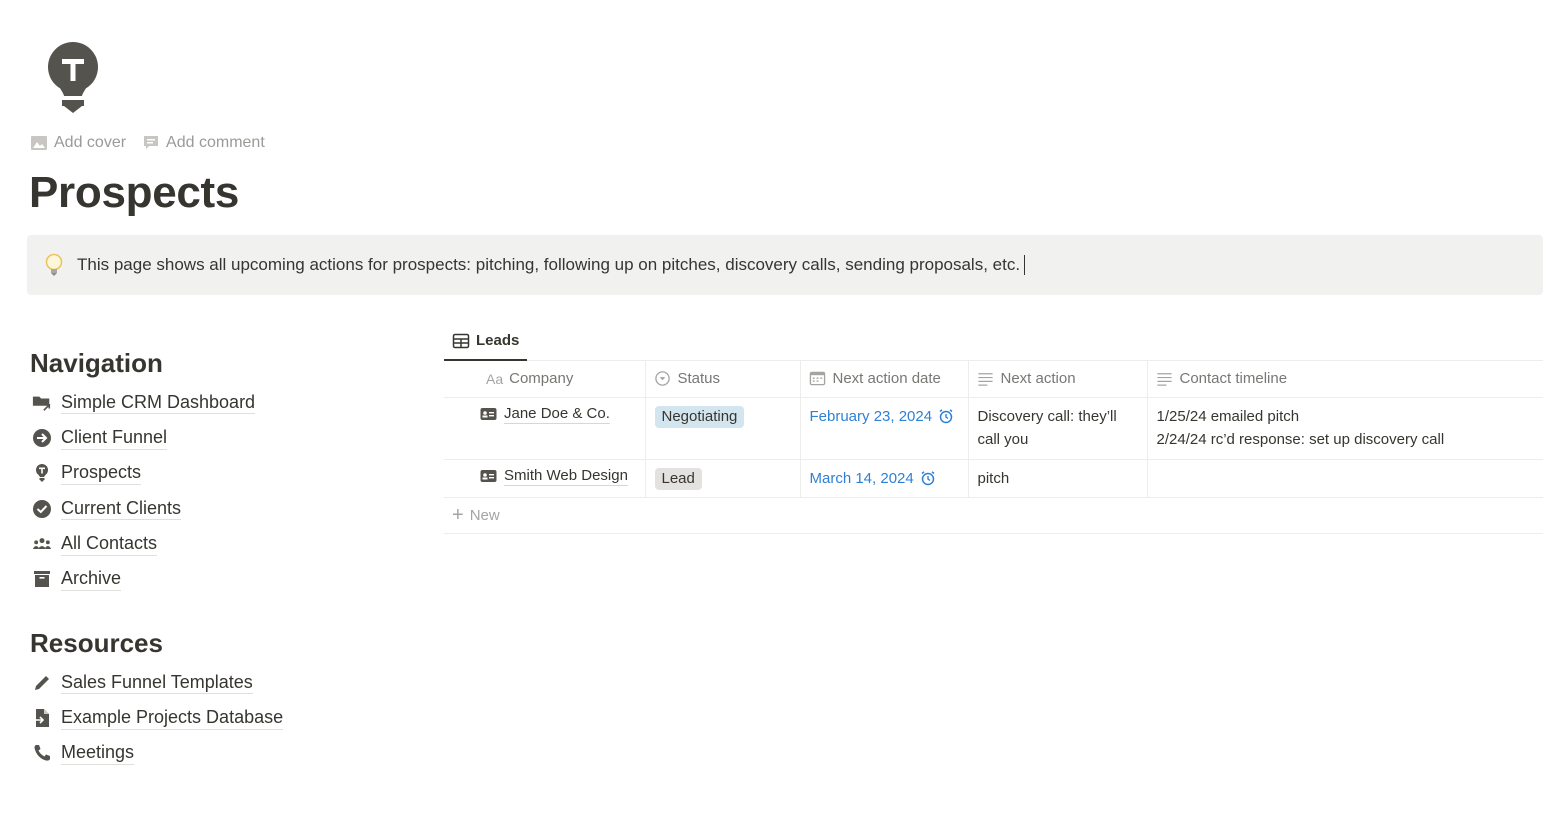  What do you see at coordinates (818, 379) in the screenshot?
I see `calendar-icon` at bounding box center [818, 379].